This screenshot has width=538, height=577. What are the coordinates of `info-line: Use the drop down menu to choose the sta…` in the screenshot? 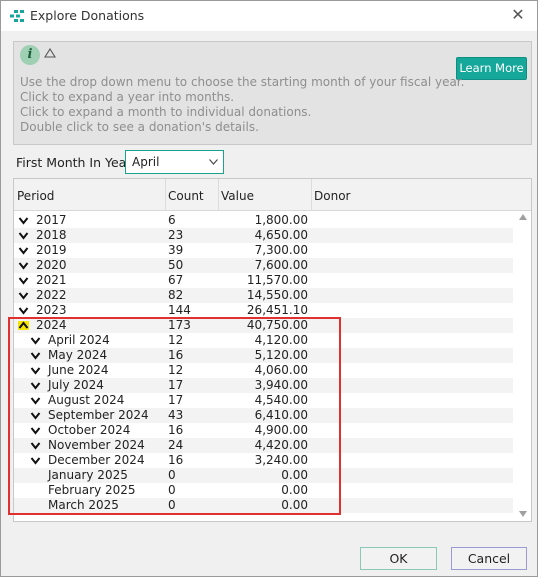 It's located at (242, 82).